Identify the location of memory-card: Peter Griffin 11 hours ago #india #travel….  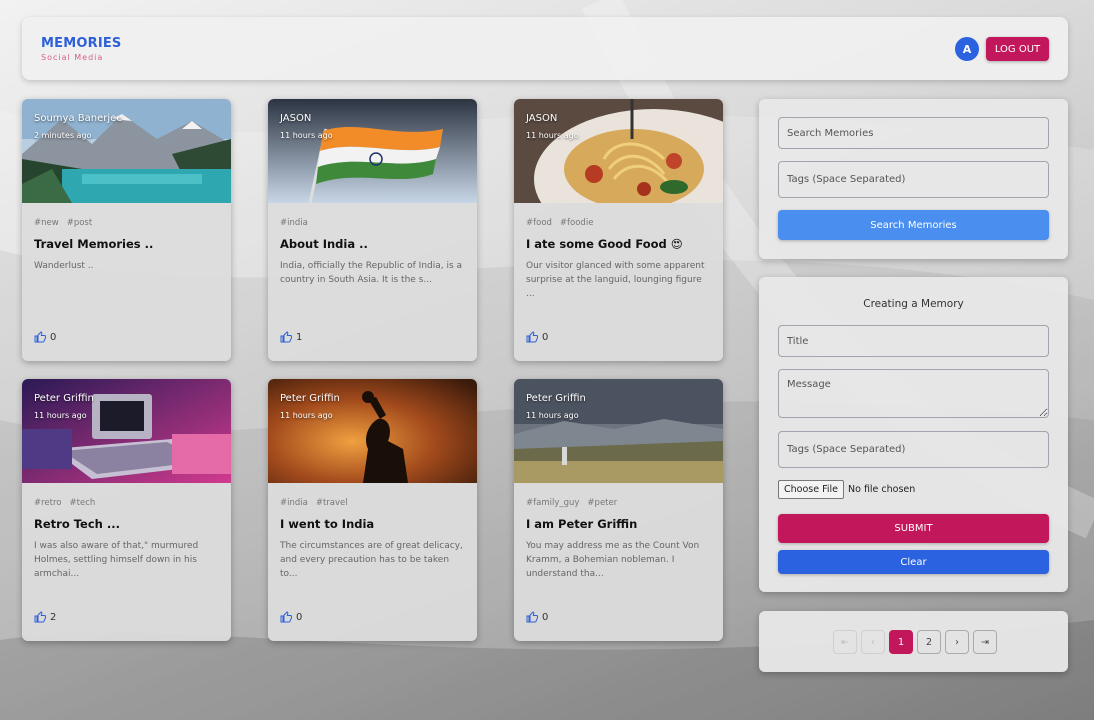
(372, 510).